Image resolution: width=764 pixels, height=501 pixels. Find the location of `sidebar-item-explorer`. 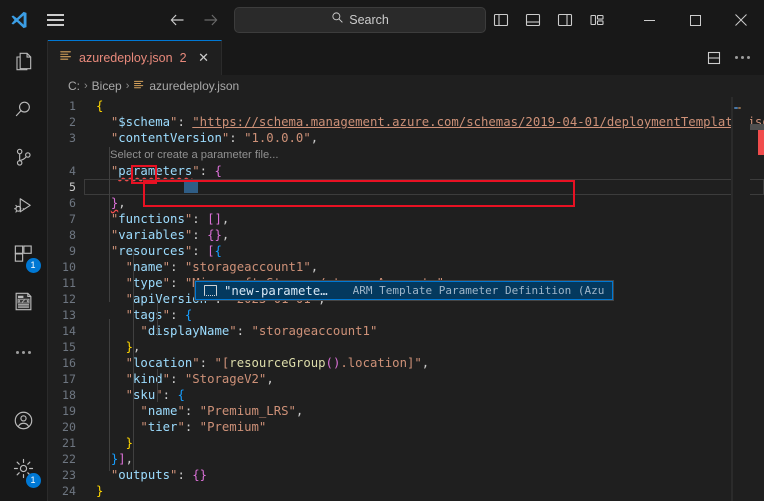

sidebar-item-explorer is located at coordinates (24, 64).